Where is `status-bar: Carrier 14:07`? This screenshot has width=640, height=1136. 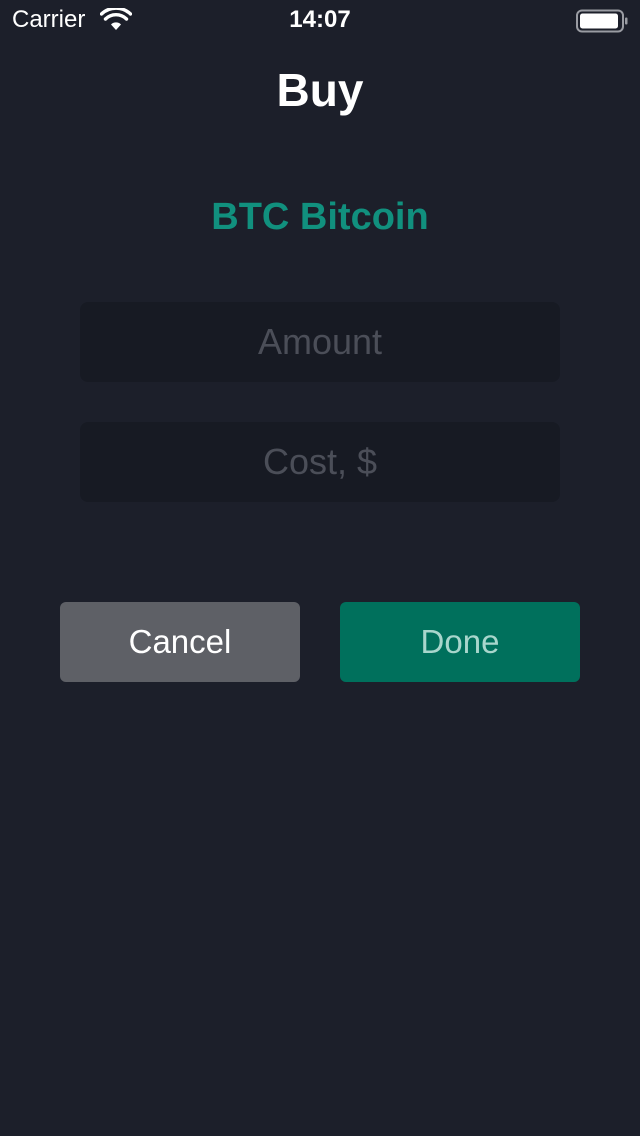 status-bar: Carrier 14:07 is located at coordinates (320, 20).